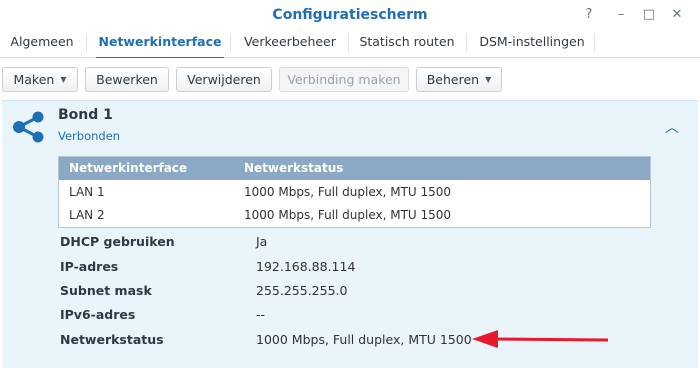 This screenshot has height=368, width=700. What do you see at coordinates (42, 43) in the screenshot?
I see `tab-general: Algemeen` at bounding box center [42, 43].